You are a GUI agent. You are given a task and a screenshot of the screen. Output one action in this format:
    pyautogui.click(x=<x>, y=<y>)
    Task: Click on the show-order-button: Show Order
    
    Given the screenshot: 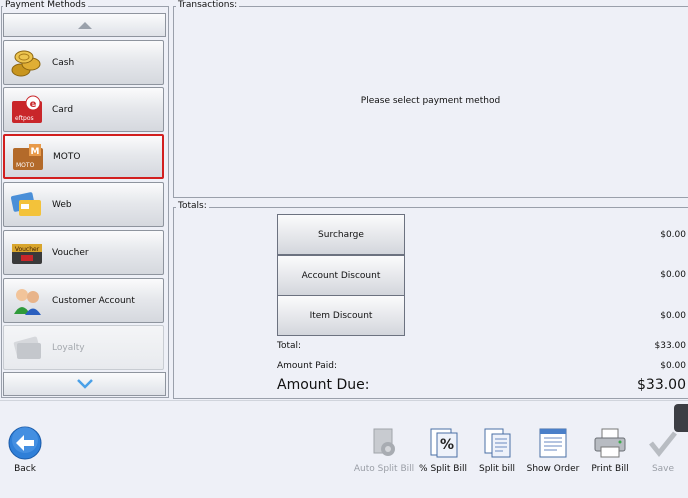 What is the action you would take?
    pyautogui.click(x=553, y=450)
    